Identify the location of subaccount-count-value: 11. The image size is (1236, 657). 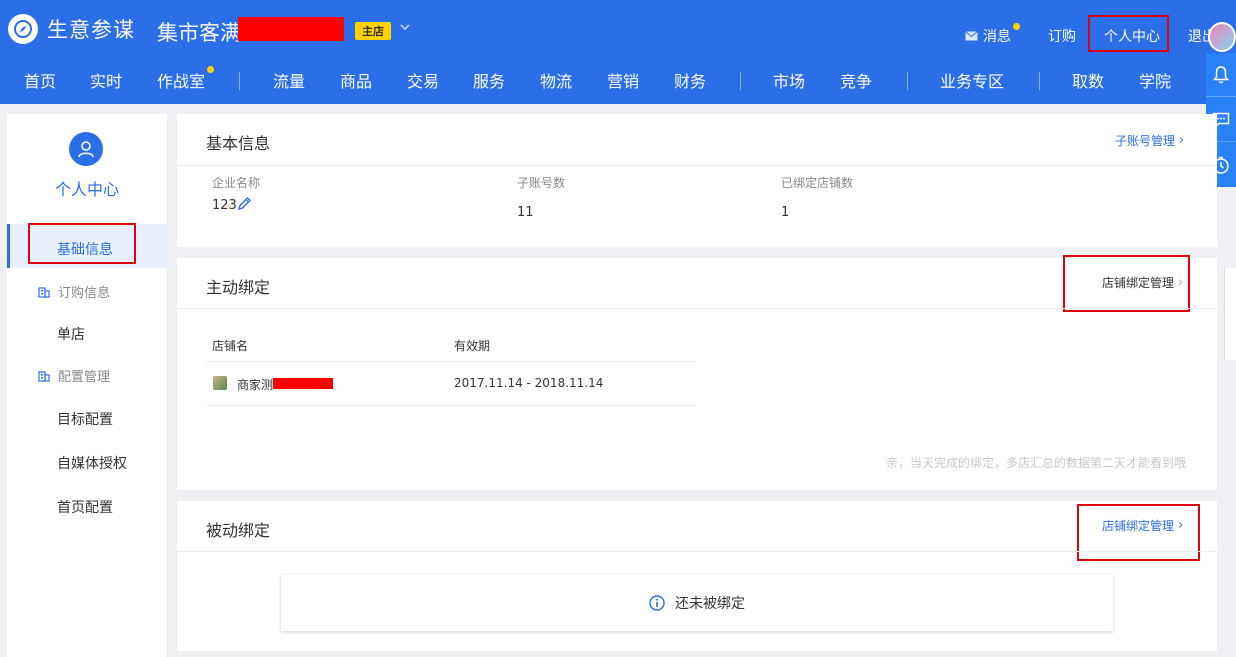
(525, 212).